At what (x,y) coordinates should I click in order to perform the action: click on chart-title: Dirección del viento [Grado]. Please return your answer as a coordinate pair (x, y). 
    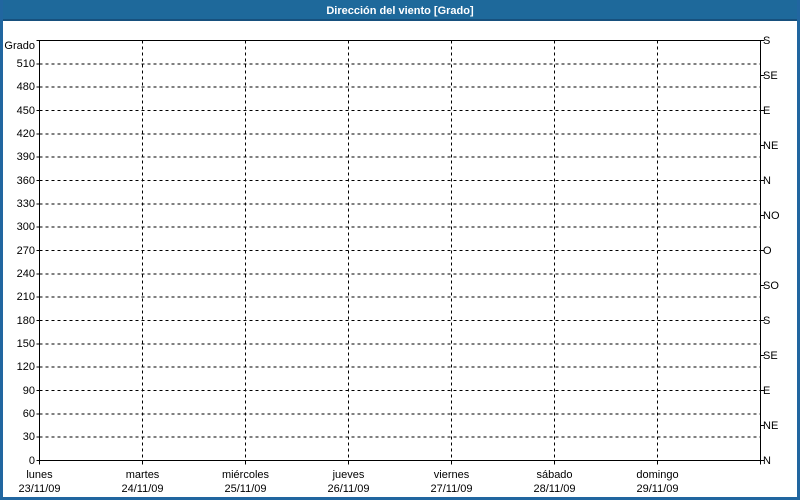
    Looking at the image, I should click on (400, 11).